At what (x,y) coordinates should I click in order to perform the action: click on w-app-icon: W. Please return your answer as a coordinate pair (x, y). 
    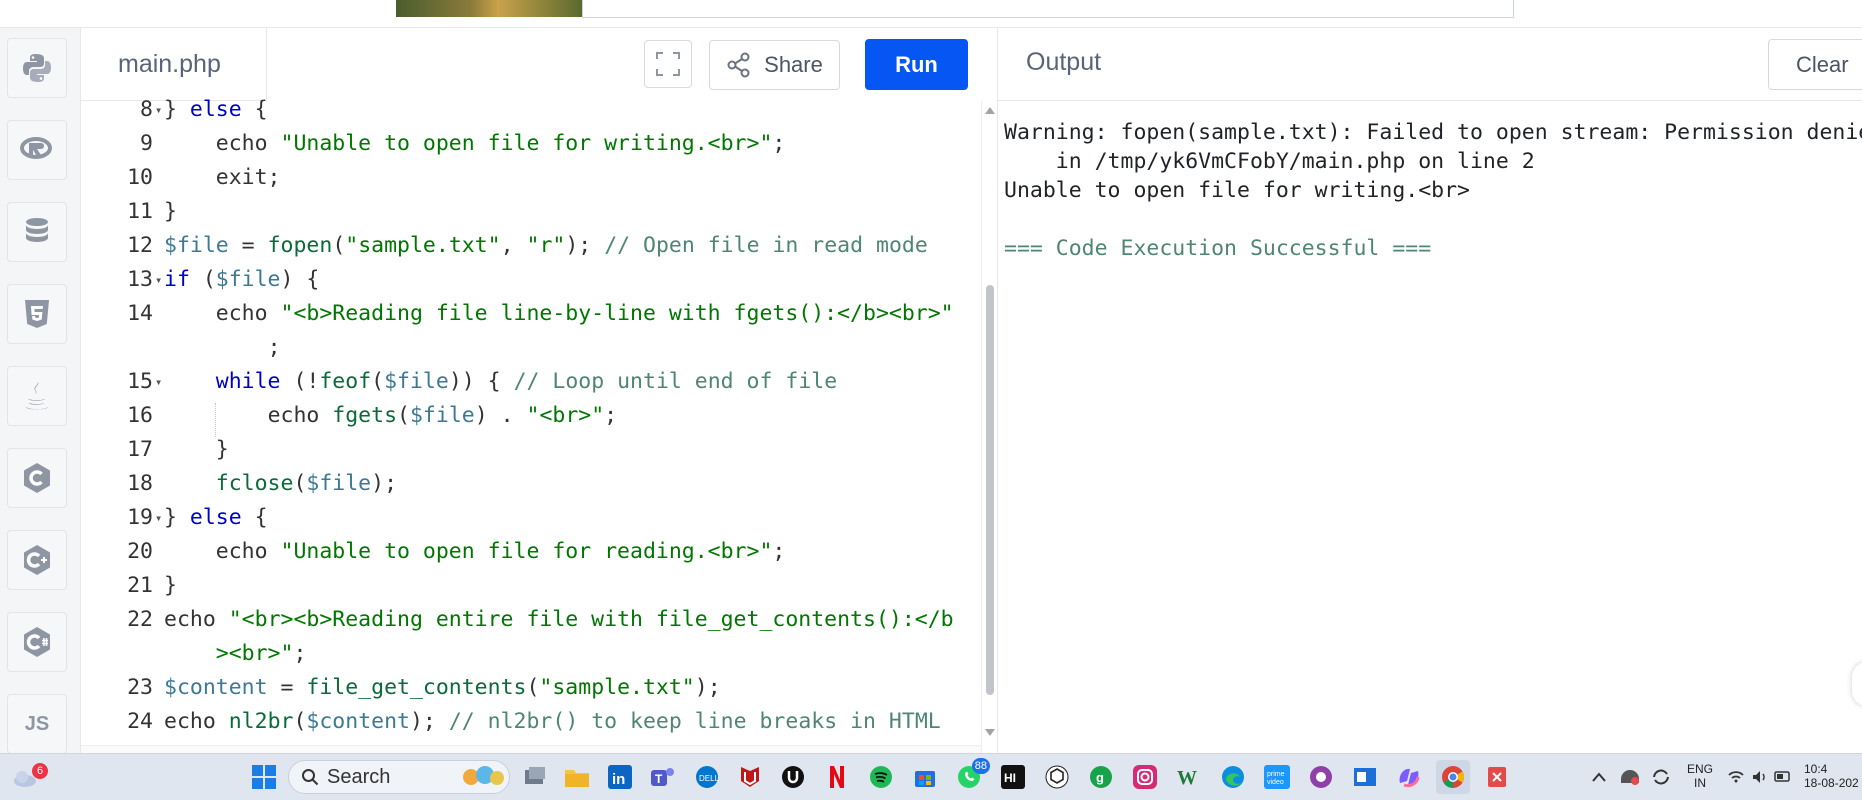
    Looking at the image, I should click on (1189, 777).